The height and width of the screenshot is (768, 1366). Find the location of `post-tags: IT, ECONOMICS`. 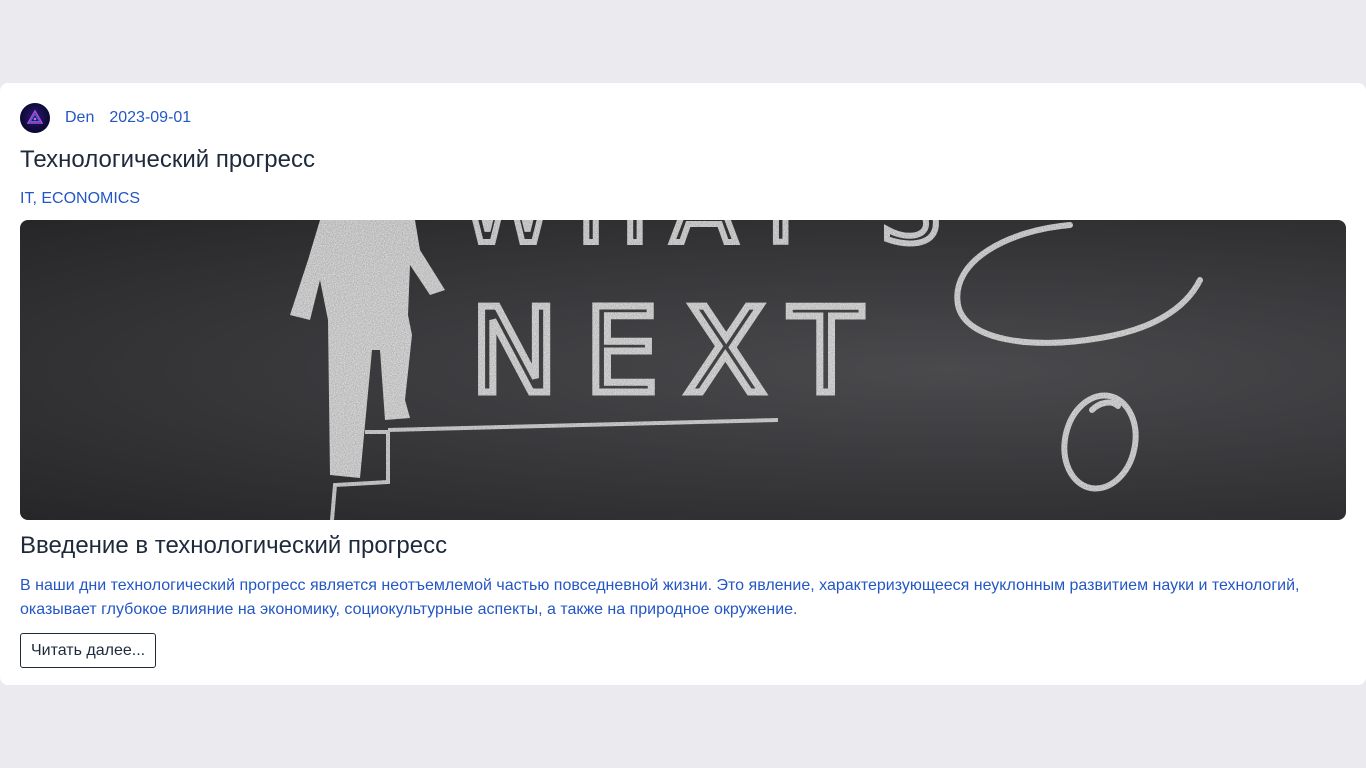

post-tags: IT, ECONOMICS is located at coordinates (683, 199).